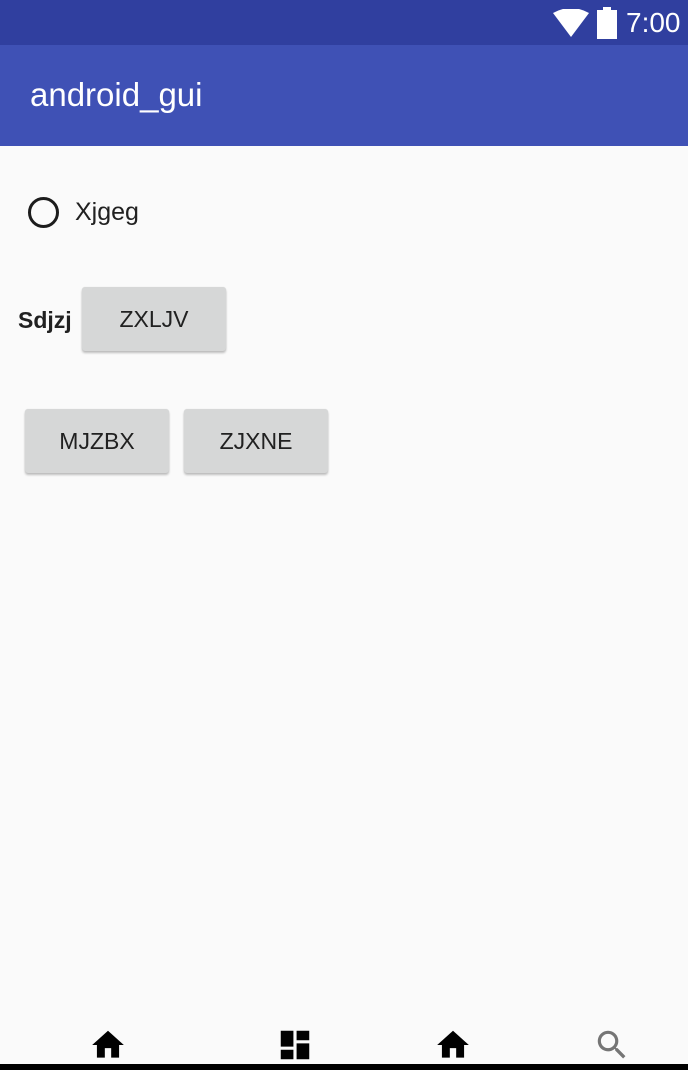  Describe the element at coordinates (344, 22) in the screenshot. I see `status-bar: 7:00` at that location.